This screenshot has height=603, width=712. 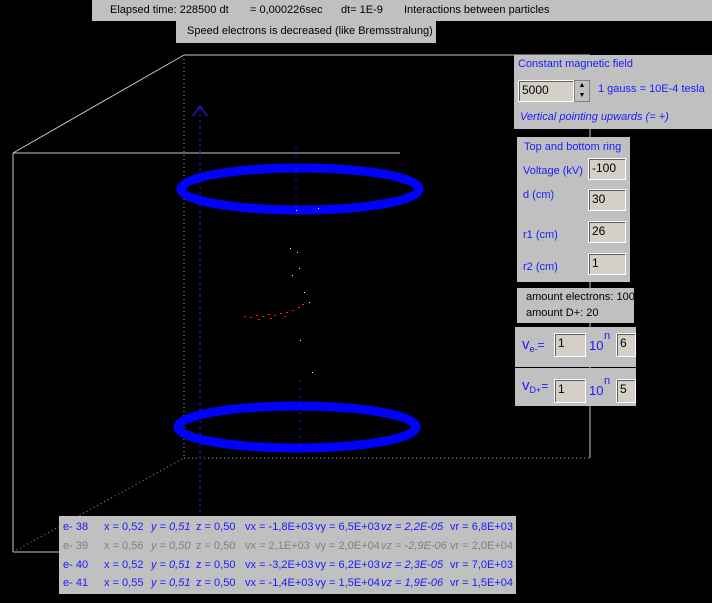 What do you see at coordinates (124, 583) in the screenshot?
I see `electron-x: x = 0,55` at bounding box center [124, 583].